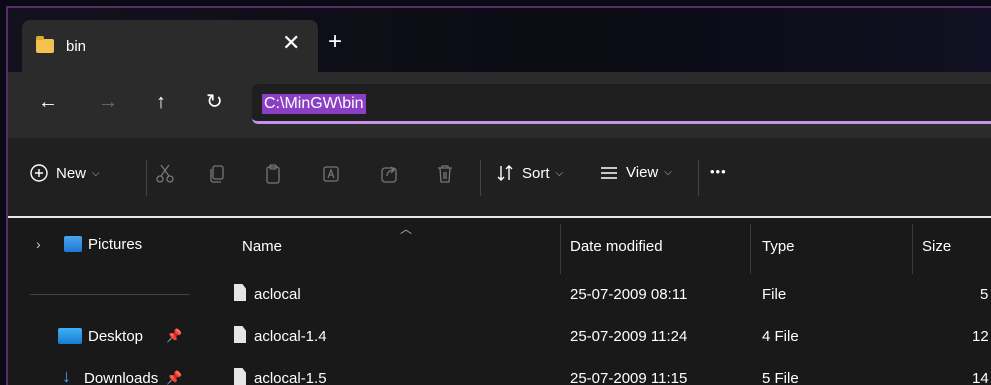 The height and width of the screenshot is (385, 991). I want to click on table-row: aclocal 25-07-2009 08:11 File 5, so click(600, 294).